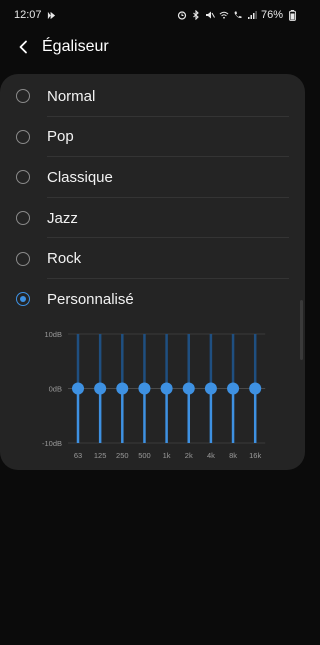 The height and width of the screenshot is (645, 320). What do you see at coordinates (292, 15) in the screenshot?
I see `battery-icon` at bounding box center [292, 15].